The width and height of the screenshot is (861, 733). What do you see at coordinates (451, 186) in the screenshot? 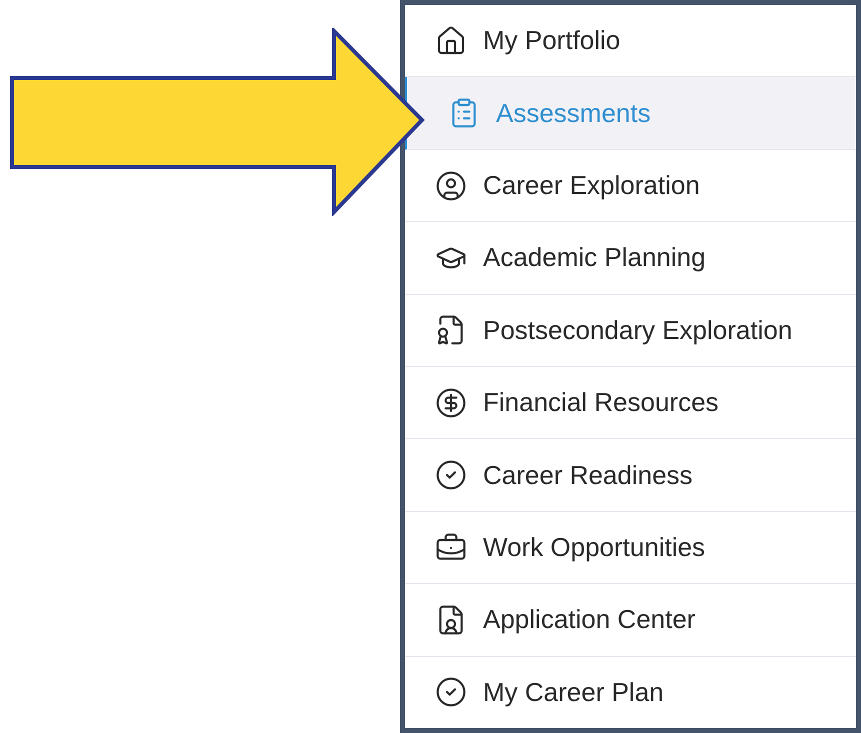
I see `person-circle-icon` at bounding box center [451, 186].